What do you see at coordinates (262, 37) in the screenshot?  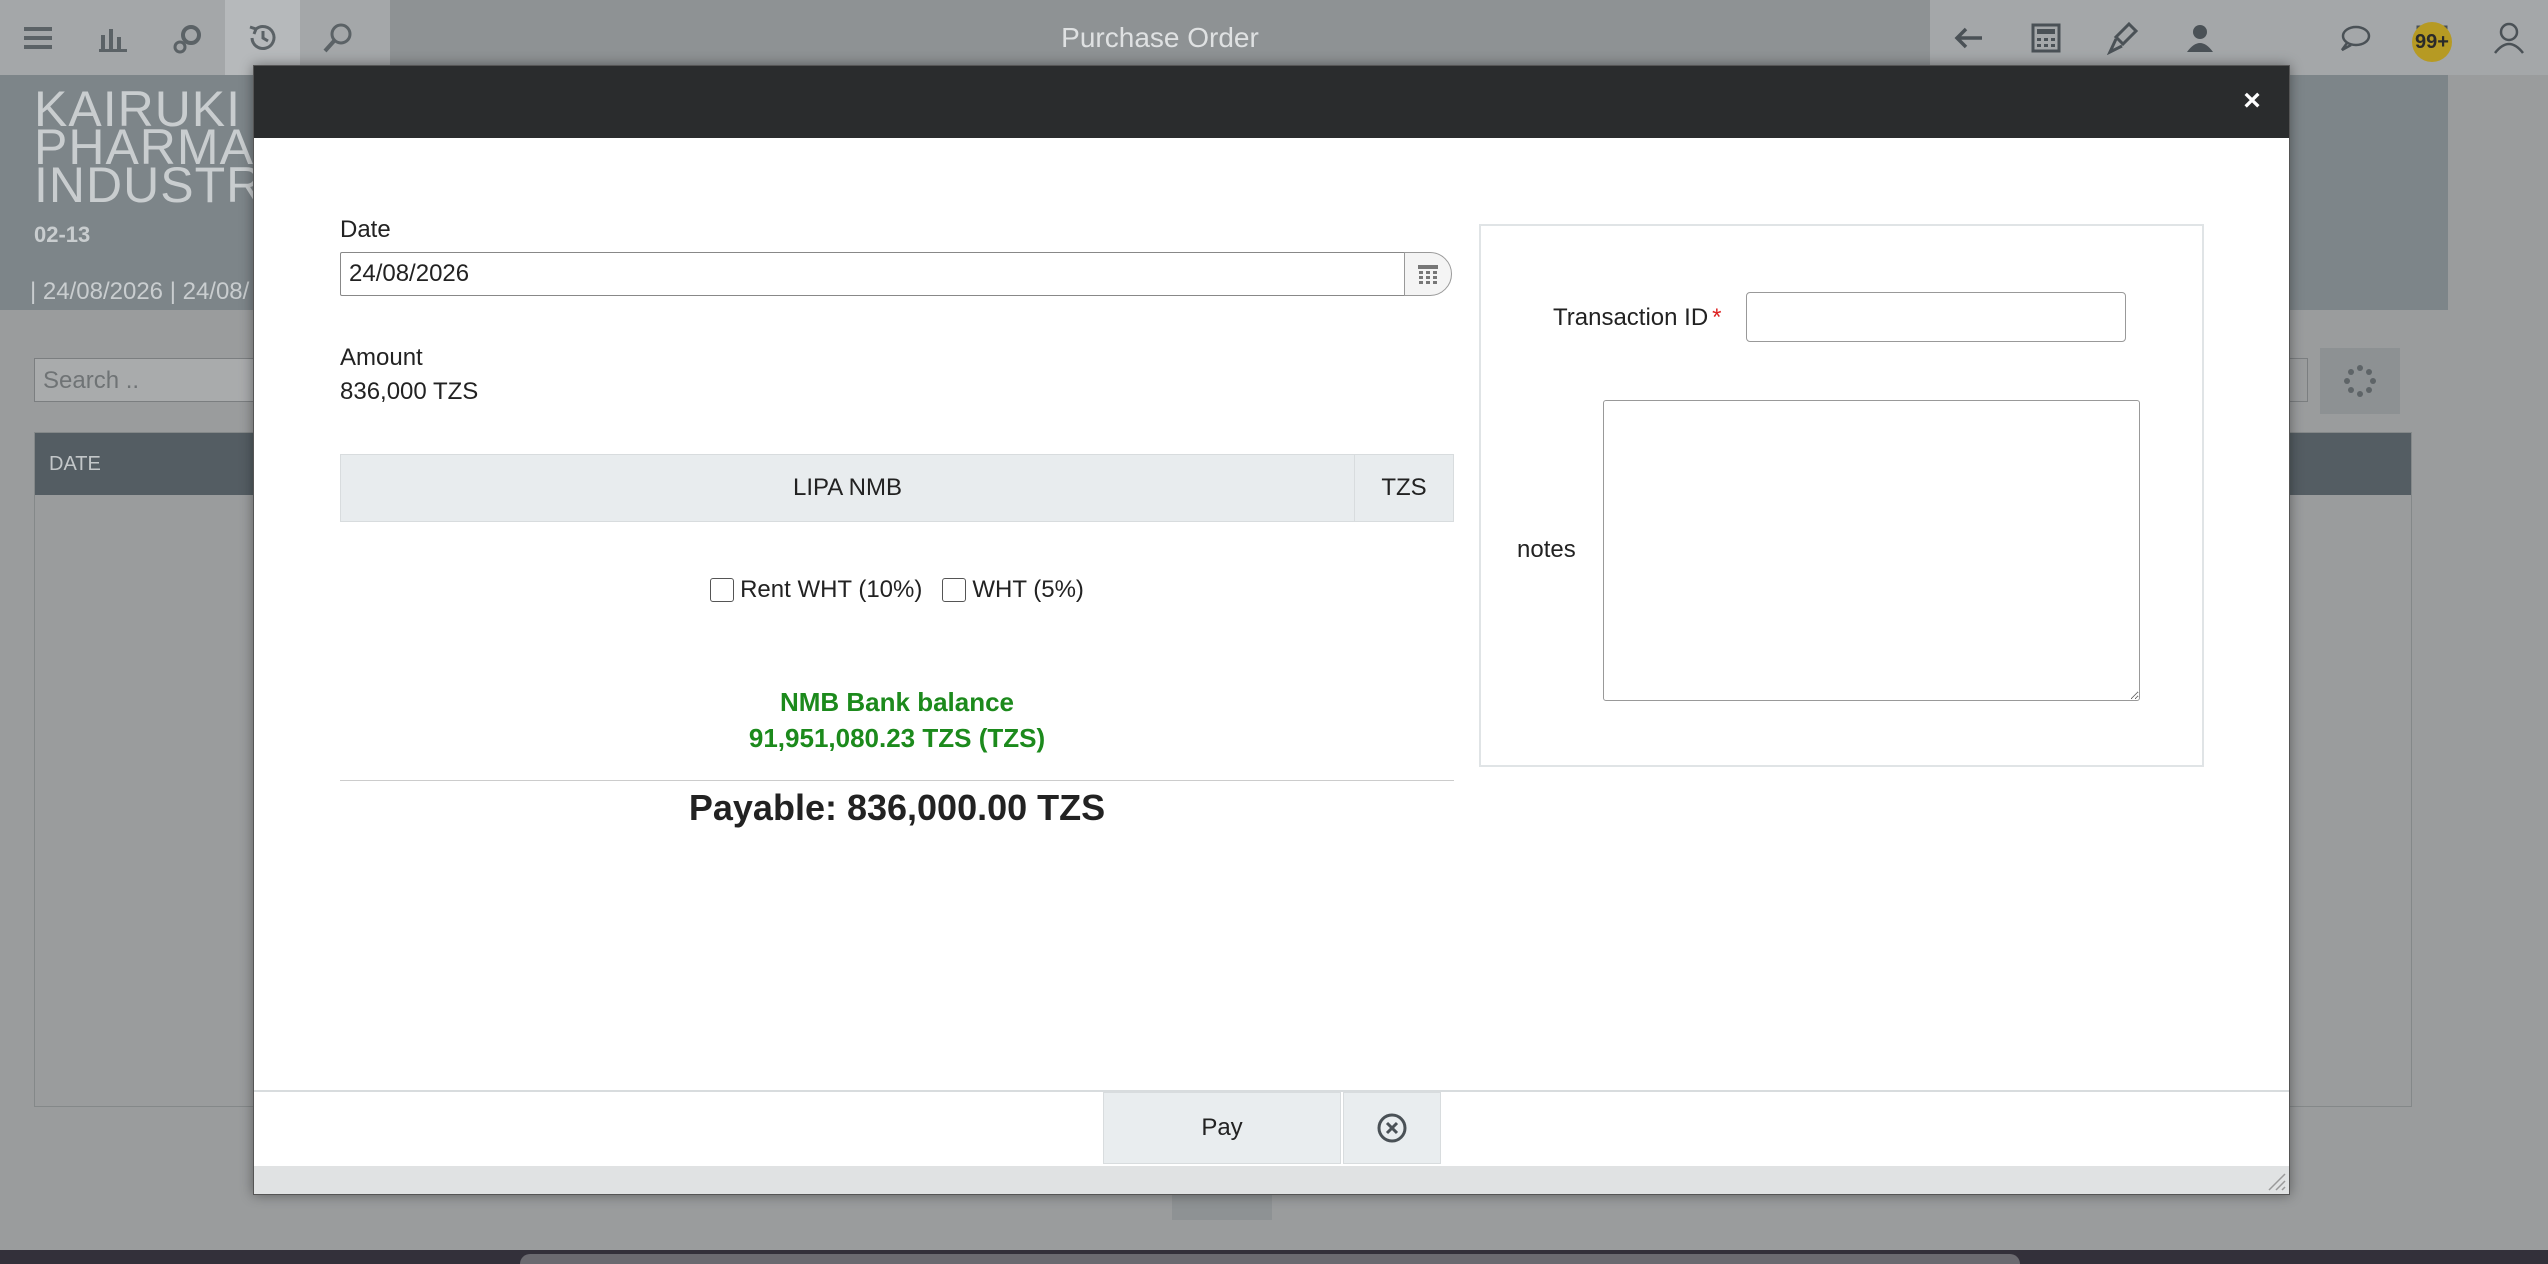 I see `history-icon` at bounding box center [262, 37].